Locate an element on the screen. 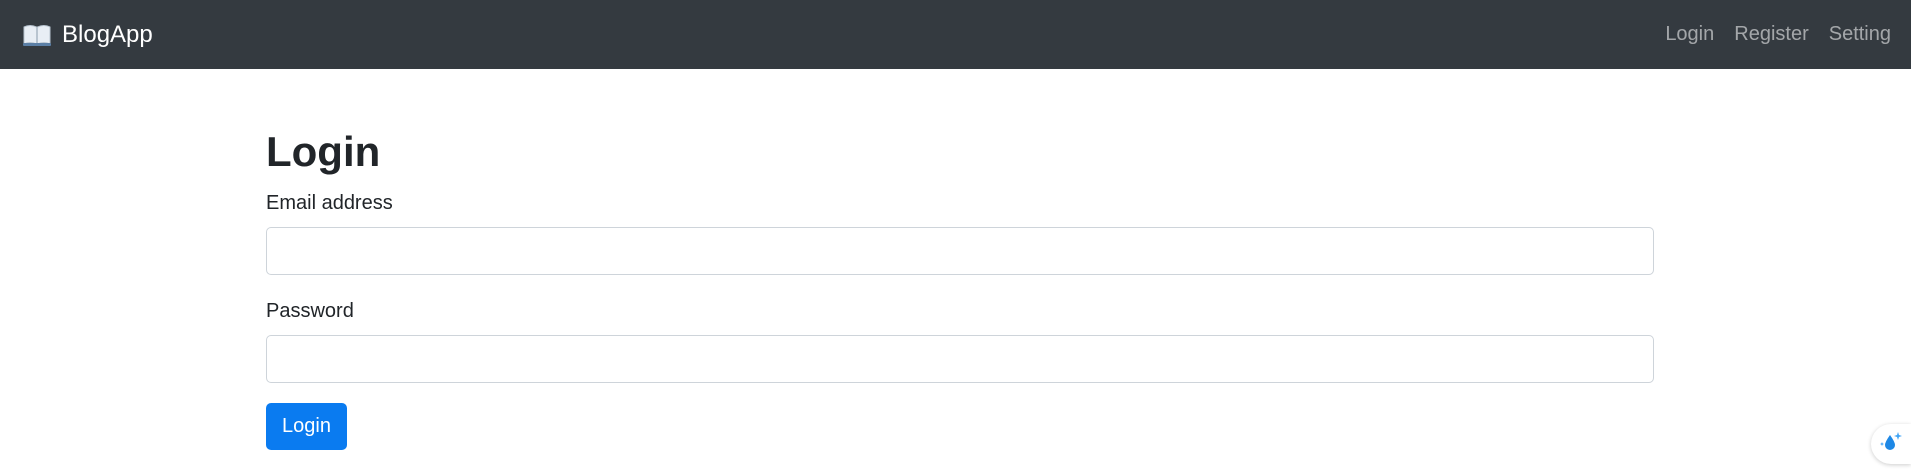  brand-label: BlogApp is located at coordinates (107, 34).